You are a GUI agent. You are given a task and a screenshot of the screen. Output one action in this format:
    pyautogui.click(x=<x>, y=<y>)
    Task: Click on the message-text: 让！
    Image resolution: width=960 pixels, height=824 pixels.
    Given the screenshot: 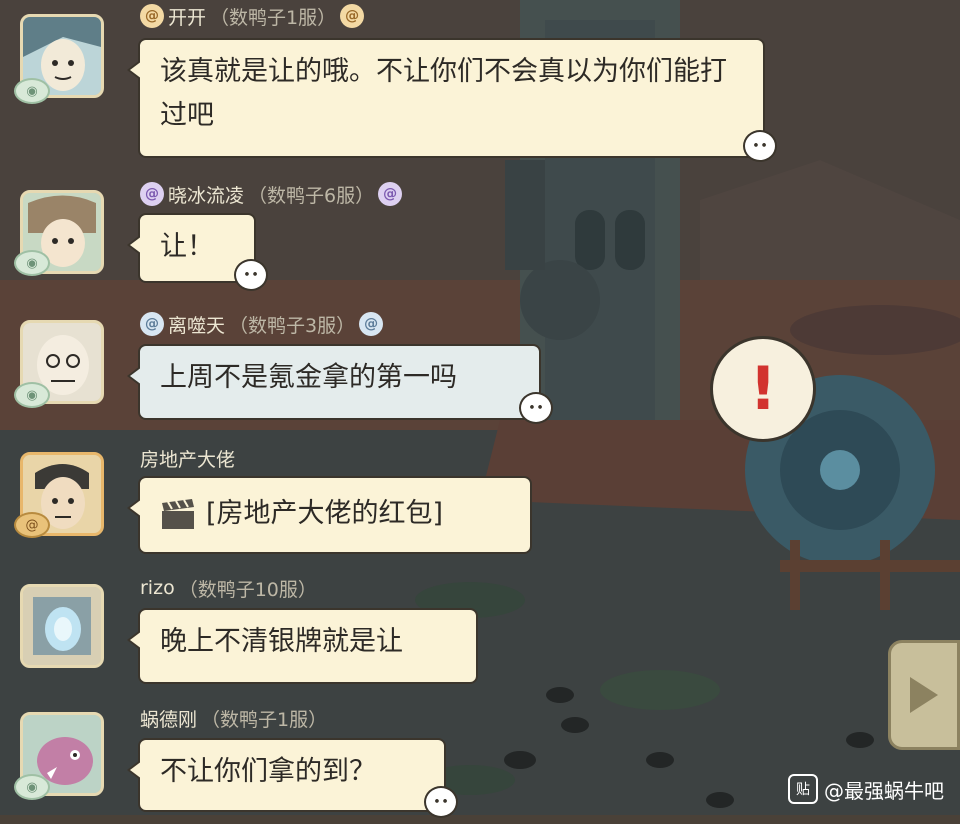 What is the action you would take?
    pyautogui.click(x=187, y=246)
    